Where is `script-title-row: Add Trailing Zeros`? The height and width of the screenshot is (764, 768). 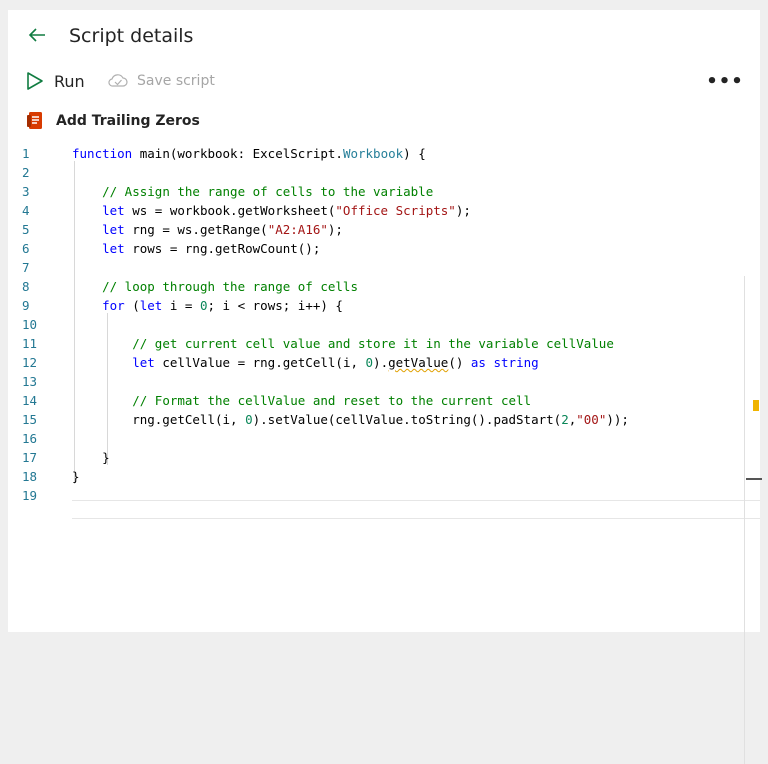
script-title-row: Add Trailing Zeros is located at coordinates (113, 121).